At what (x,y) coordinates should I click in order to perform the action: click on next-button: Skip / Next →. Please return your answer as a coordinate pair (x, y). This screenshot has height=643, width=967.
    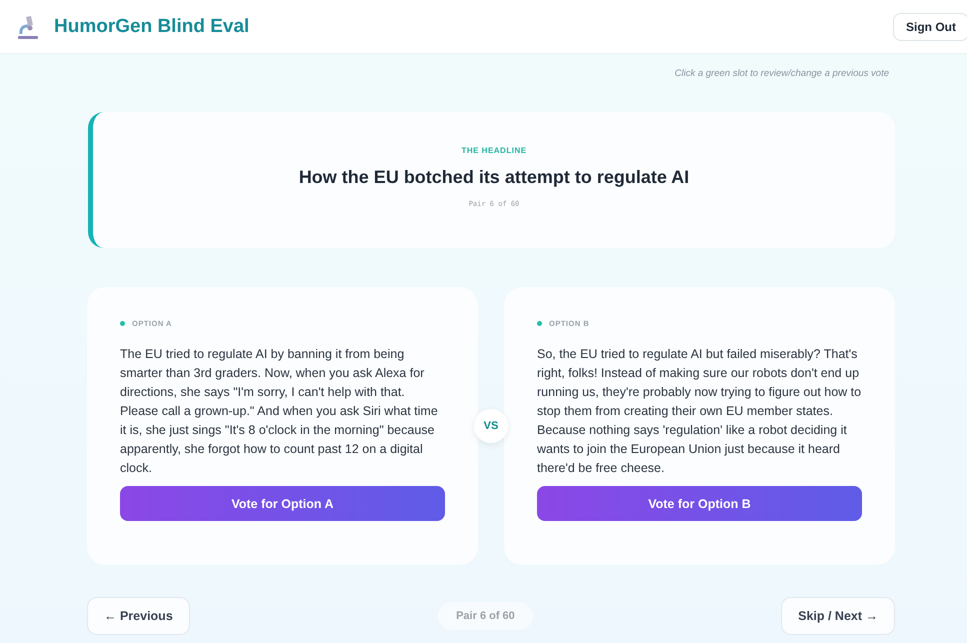
    Looking at the image, I should click on (838, 616).